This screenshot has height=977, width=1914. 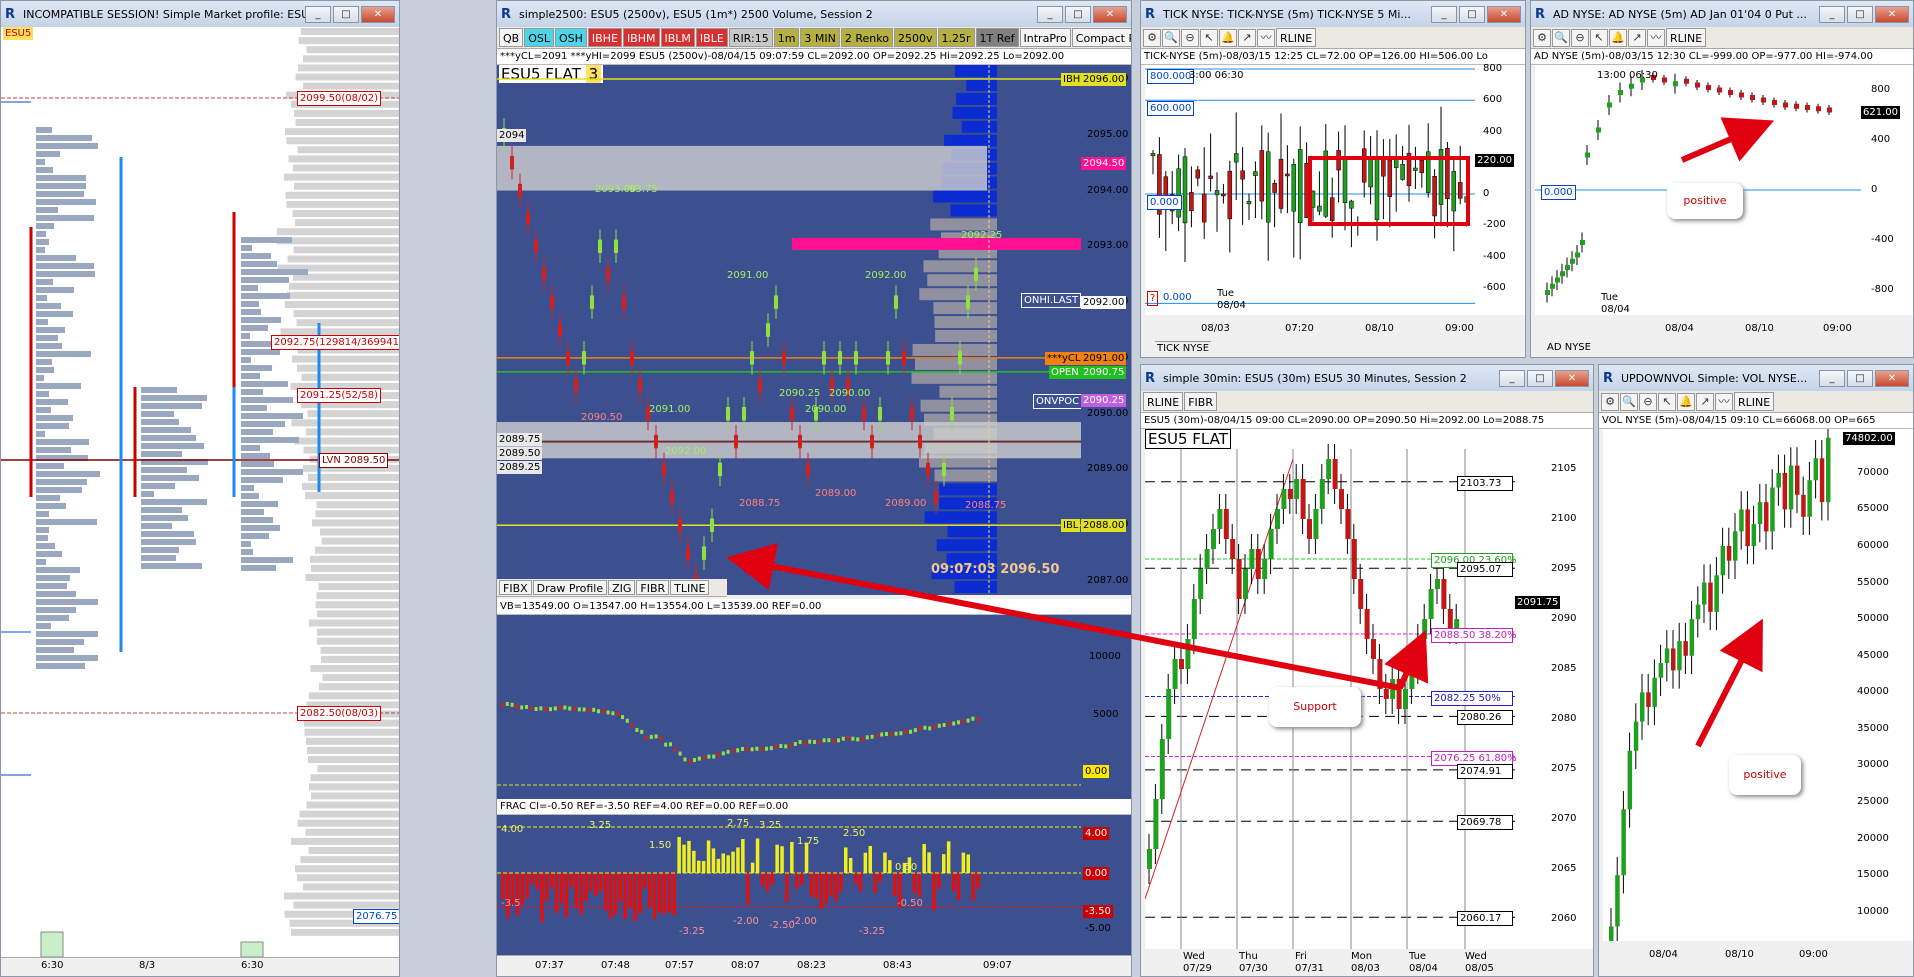 What do you see at coordinates (690, 587) in the screenshot?
I see `tb-tline: TLINE` at bounding box center [690, 587].